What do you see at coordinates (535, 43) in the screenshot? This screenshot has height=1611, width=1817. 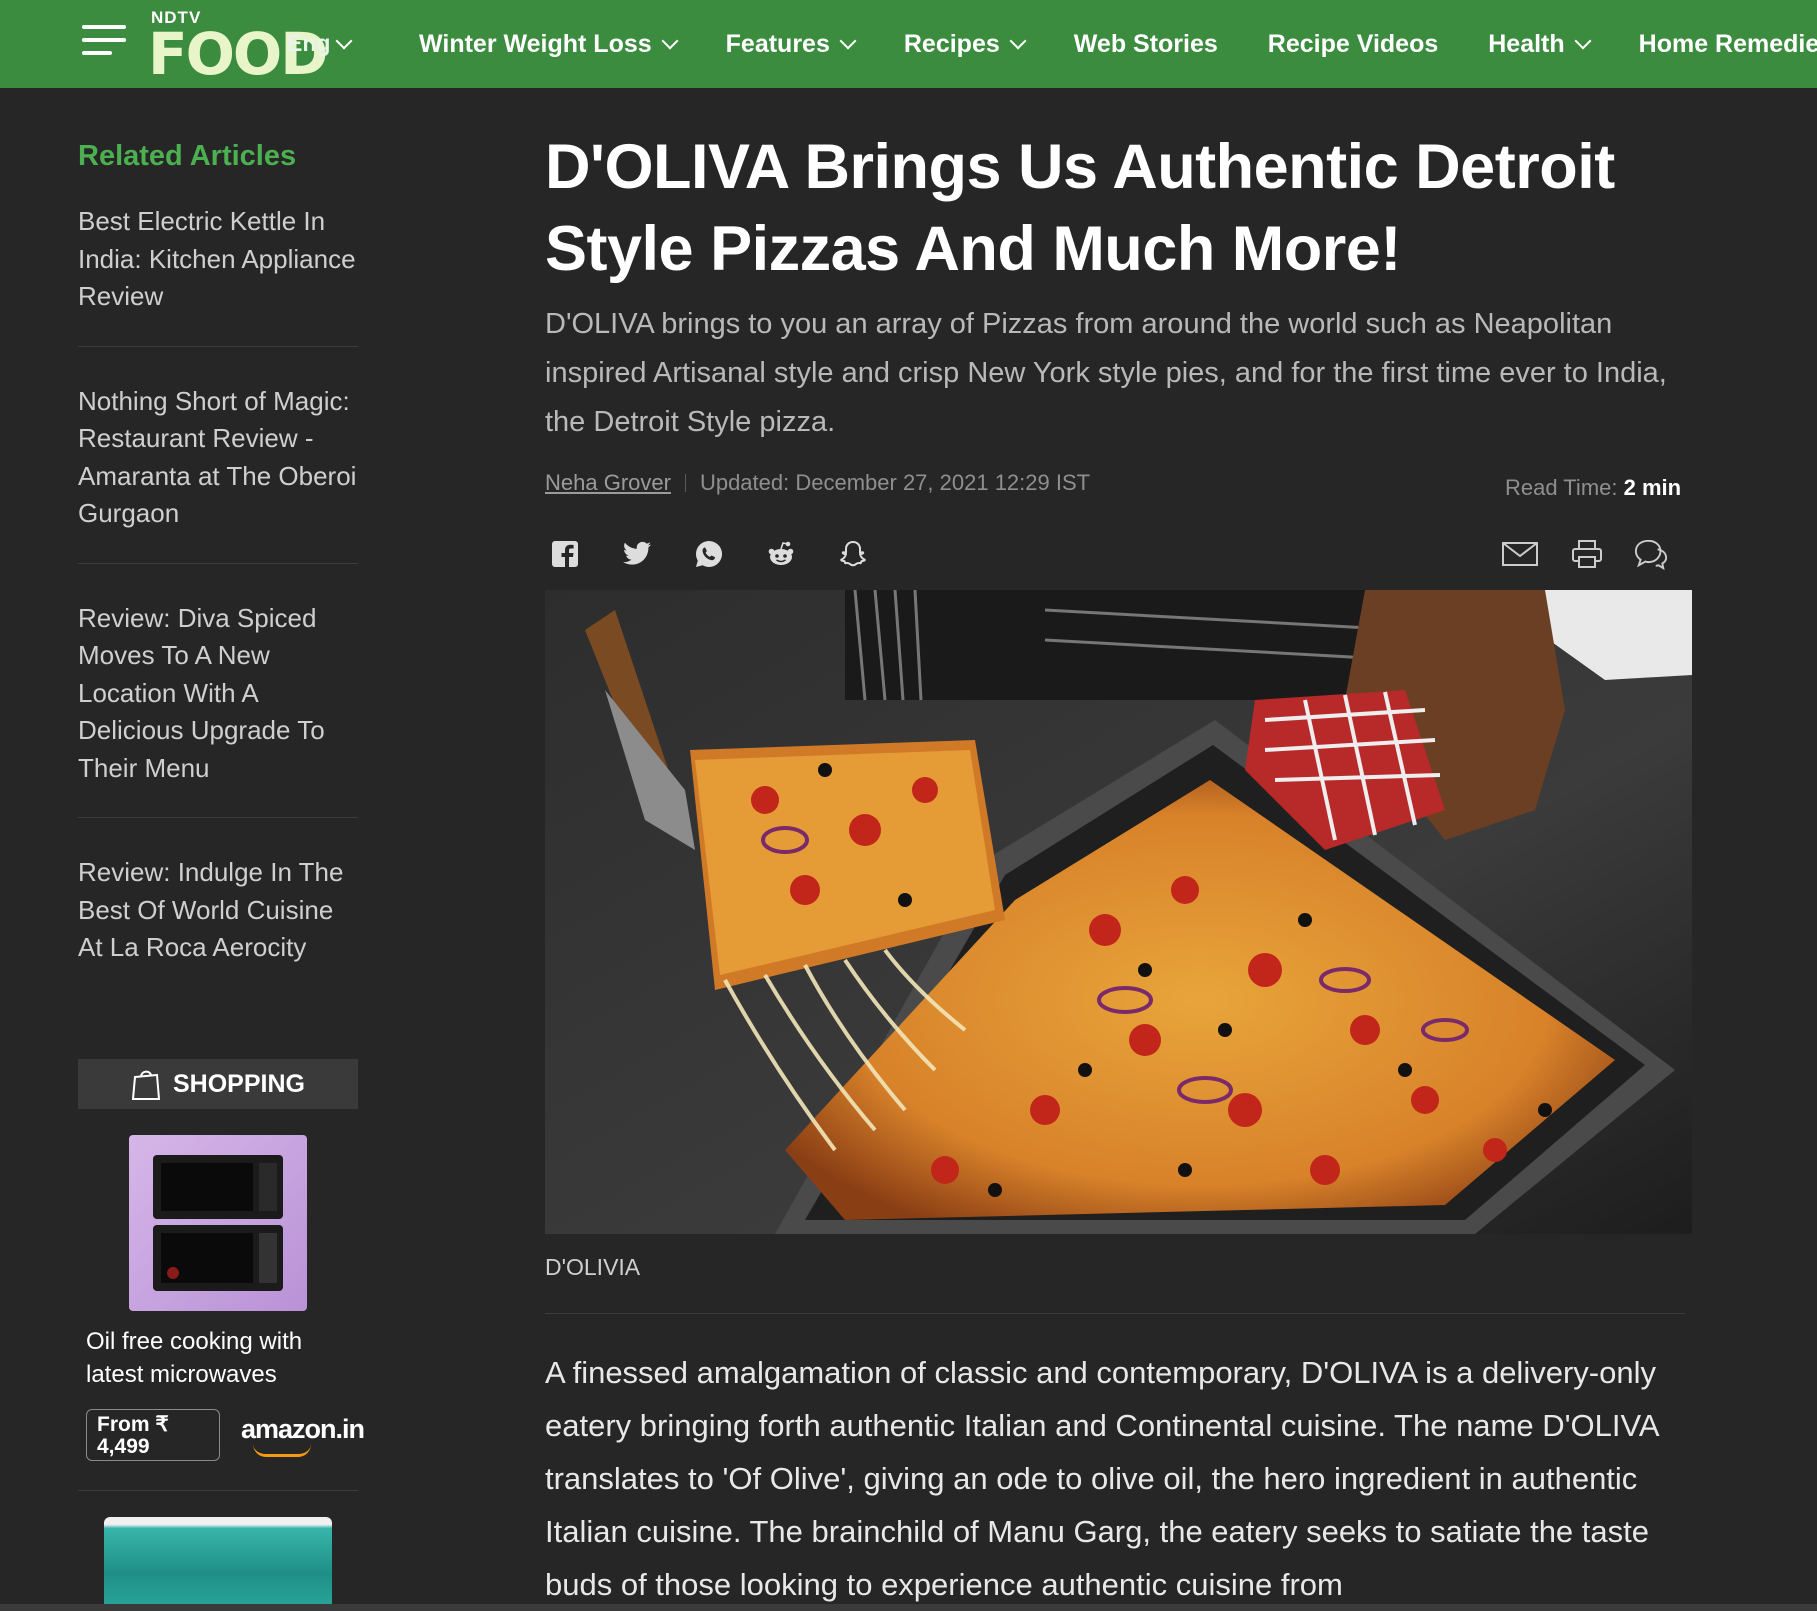 I see `nav-label: Winter Weight Loss` at bounding box center [535, 43].